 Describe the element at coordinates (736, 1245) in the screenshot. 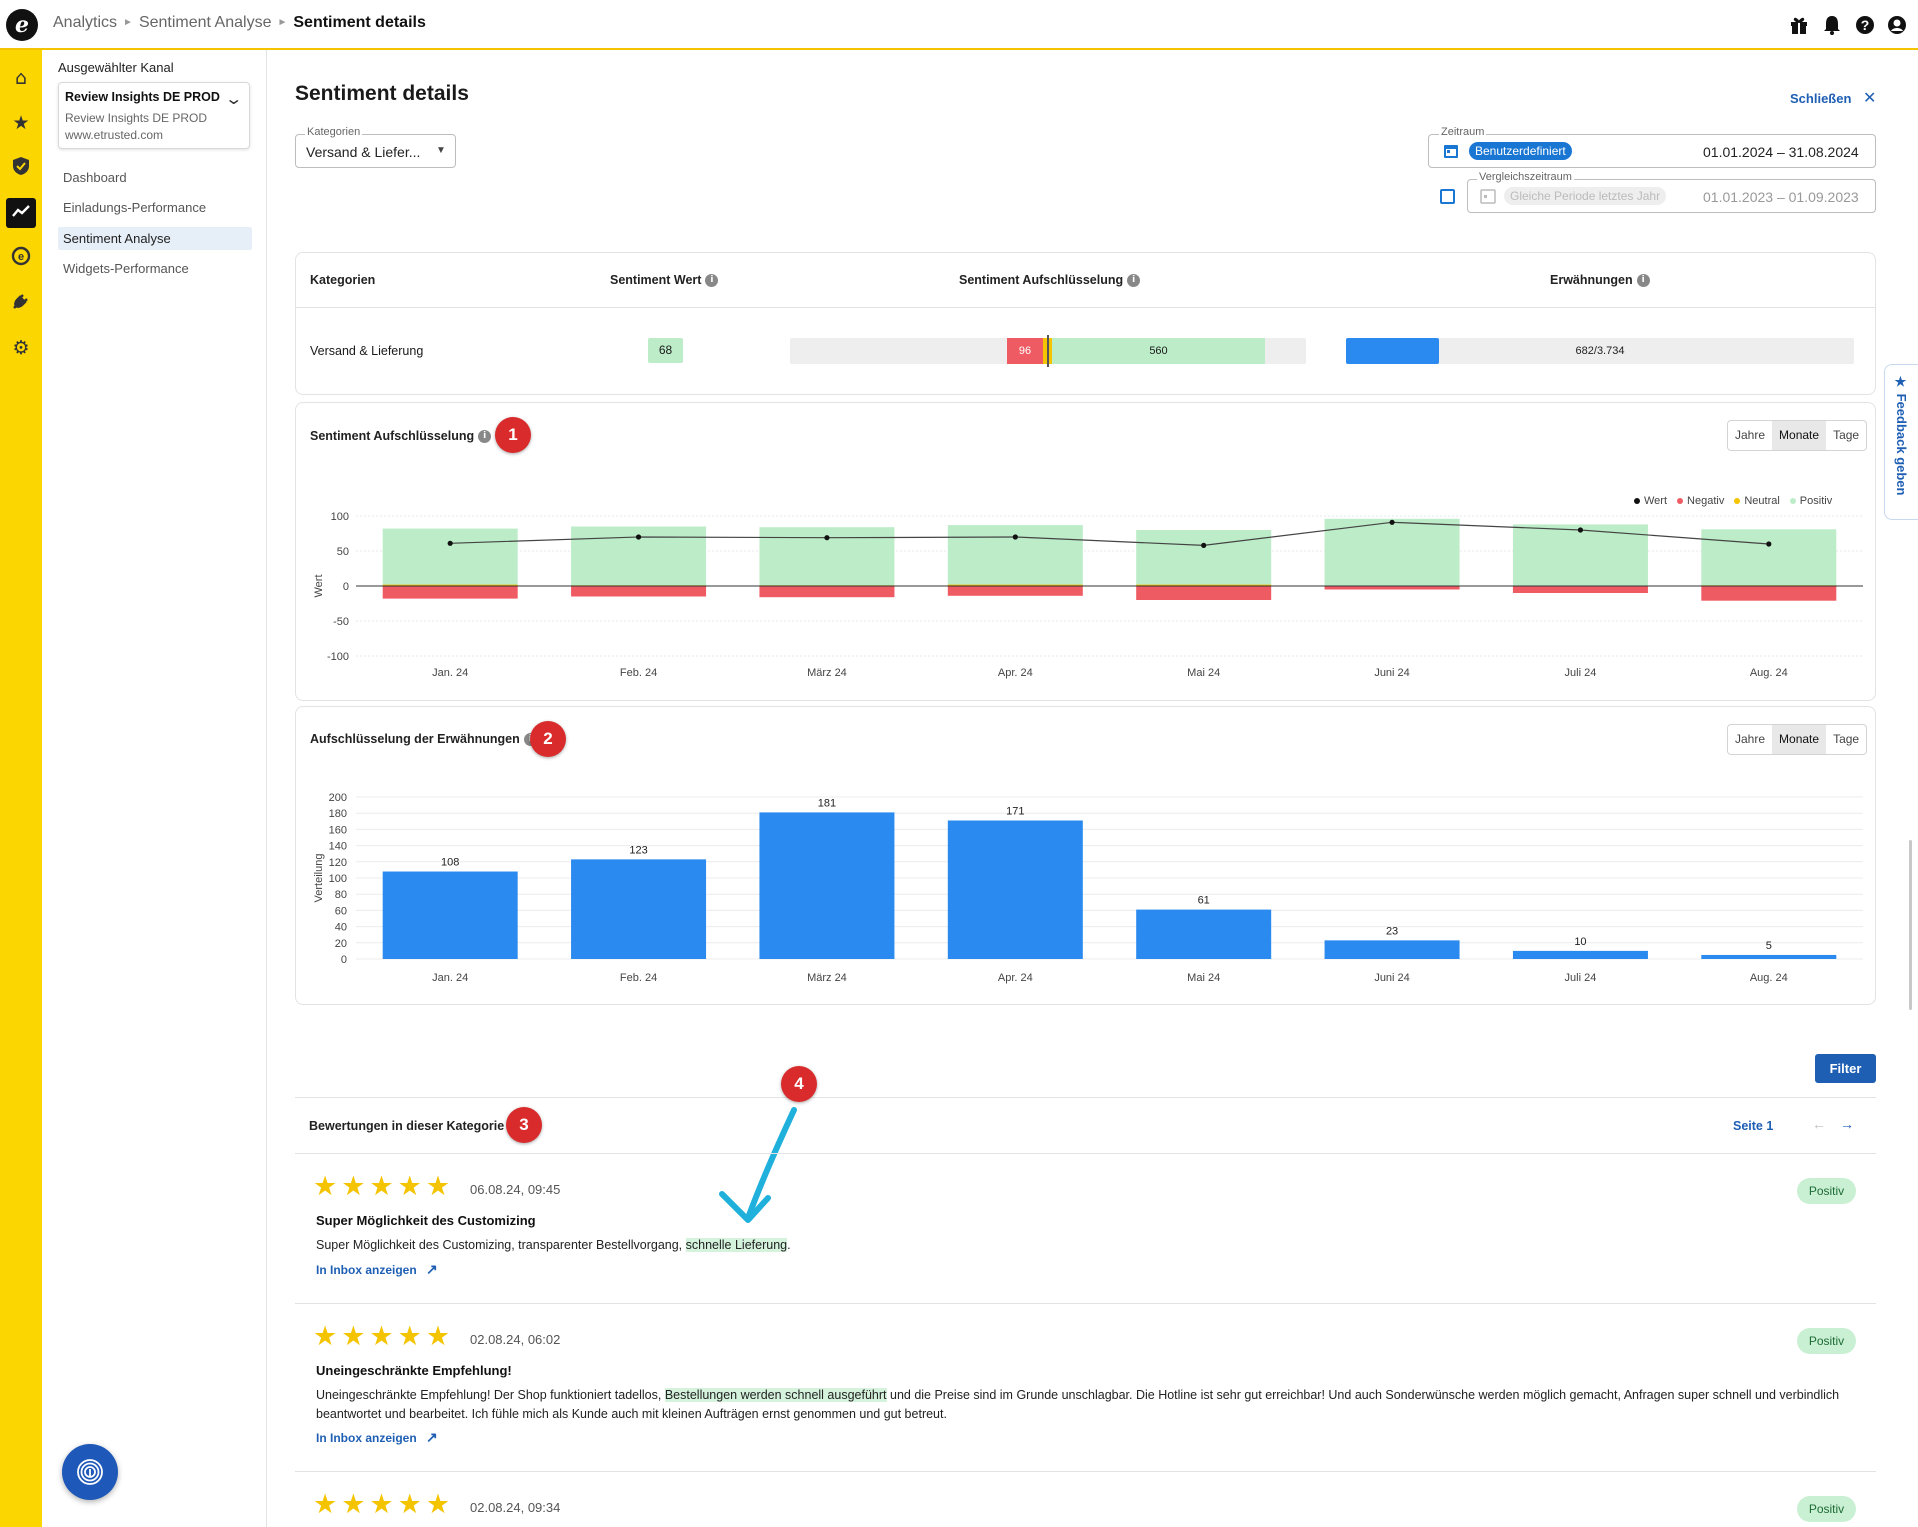

I see `highlight-phrase: schnelle Lieferung` at that location.